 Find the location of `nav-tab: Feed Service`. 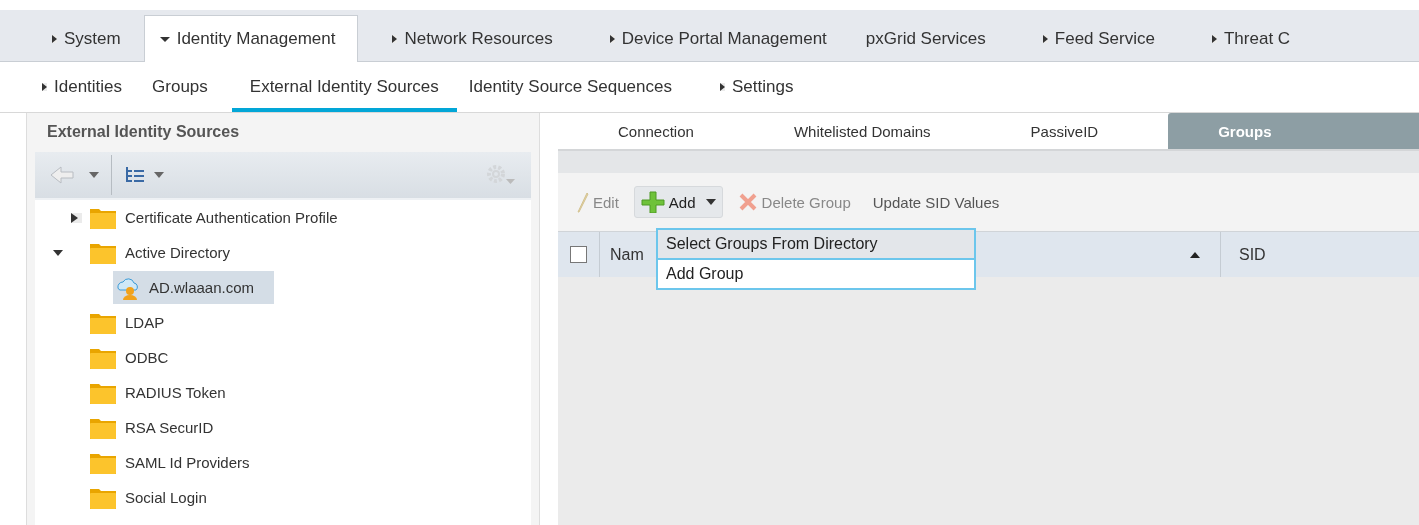

nav-tab: Feed Service is located at coordinates (1093, 38).